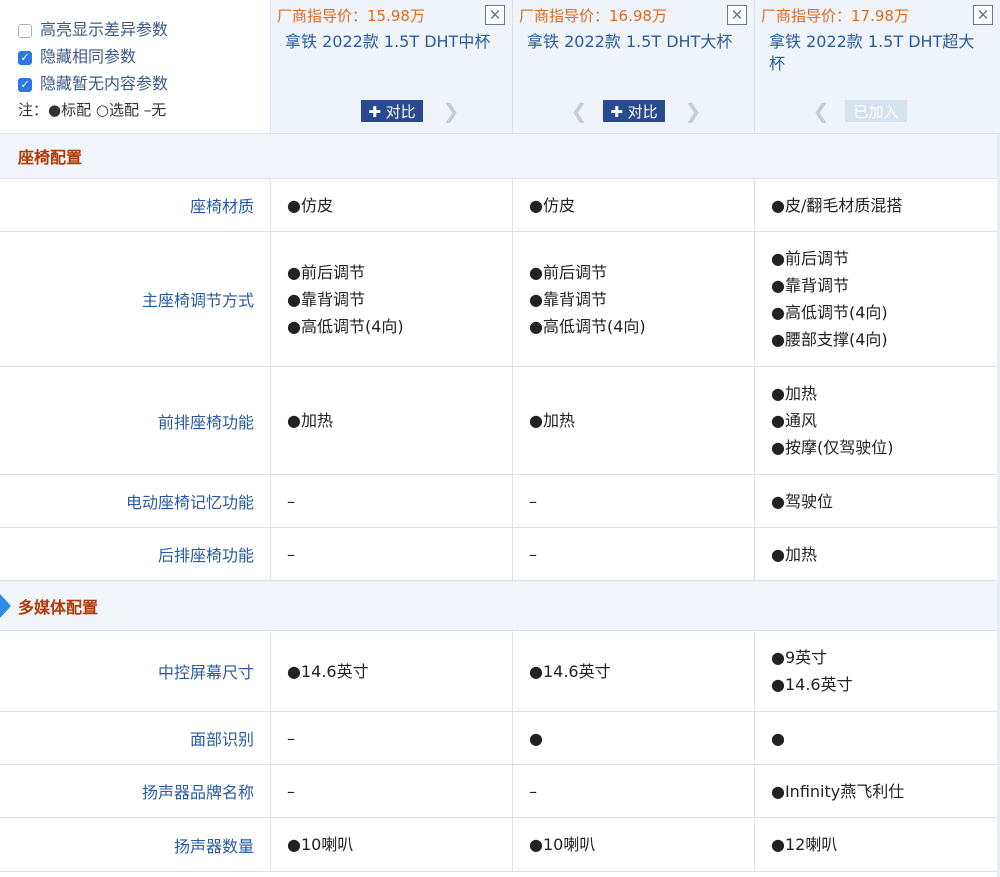 This screenshot has width=1000, height=877. I want to click on row-label: 座椅材质, so click(135, 205).